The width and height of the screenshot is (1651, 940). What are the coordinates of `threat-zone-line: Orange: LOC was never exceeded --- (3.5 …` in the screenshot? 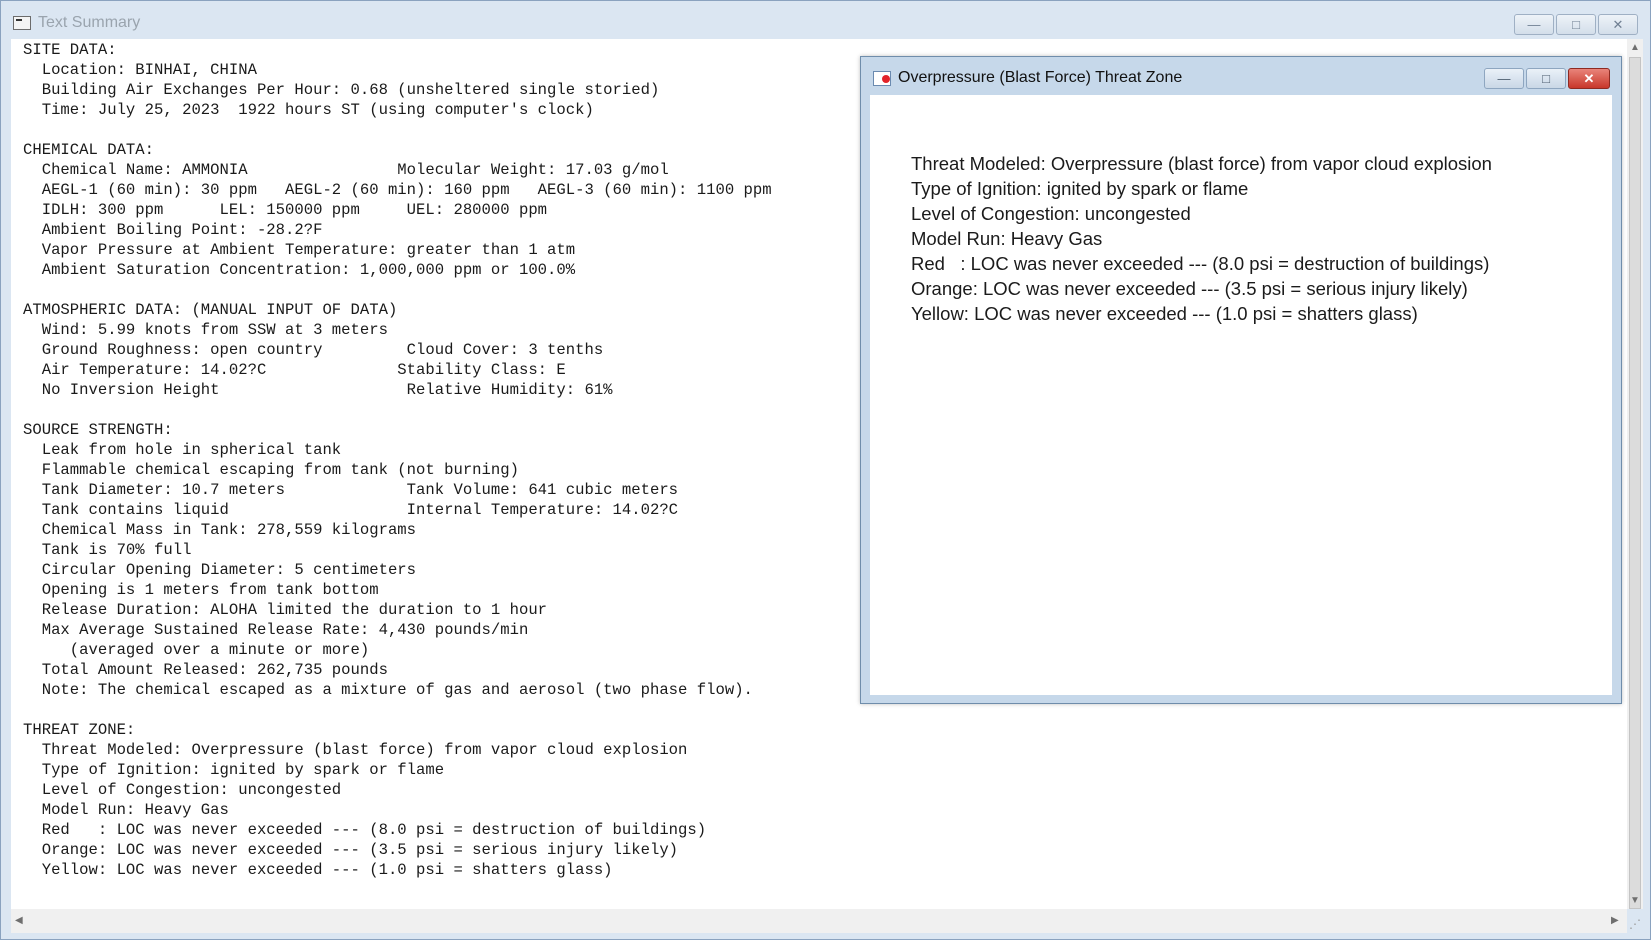 It's located at (1189, 288).